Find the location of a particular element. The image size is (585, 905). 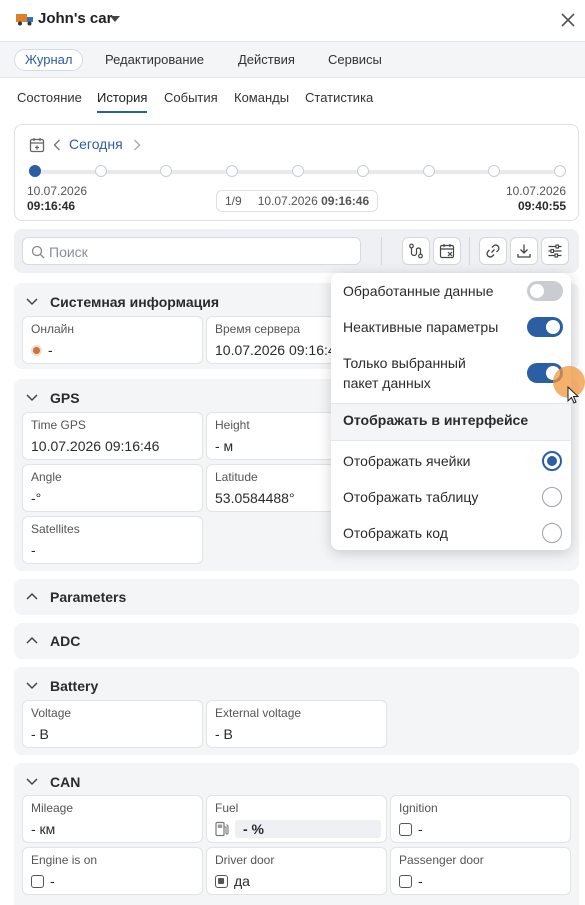

cell-label: Height is located at coordinates (232, 425).